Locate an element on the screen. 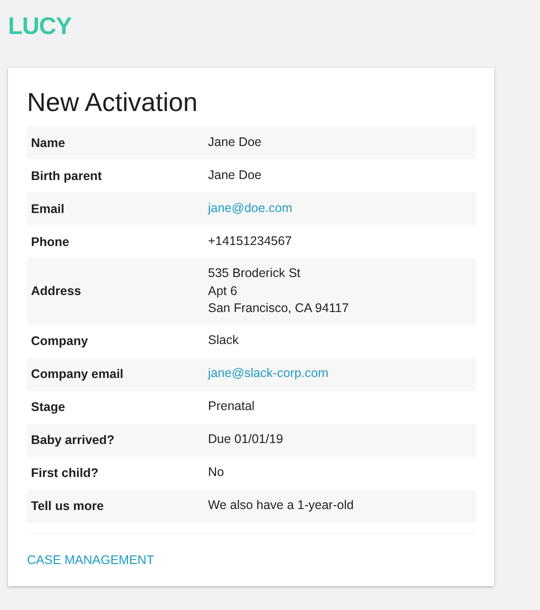 The width and height of the screenshot is (540, 610). field-value: Apt 6 is located at coordinates (223, 291).